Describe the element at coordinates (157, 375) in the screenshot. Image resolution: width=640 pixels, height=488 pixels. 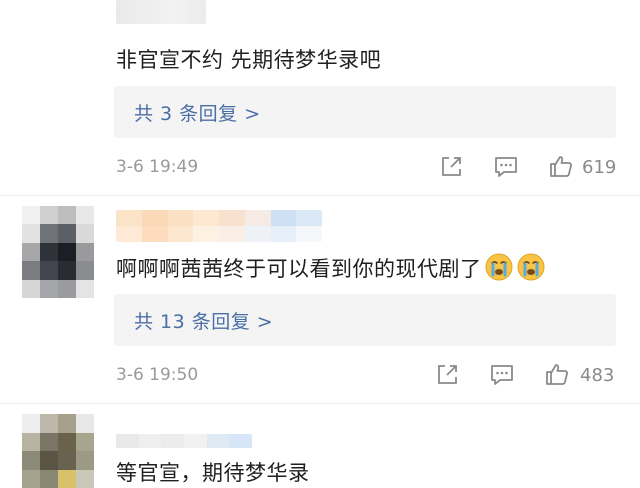
I see `comment-time: 3-6 19:50` at that location.